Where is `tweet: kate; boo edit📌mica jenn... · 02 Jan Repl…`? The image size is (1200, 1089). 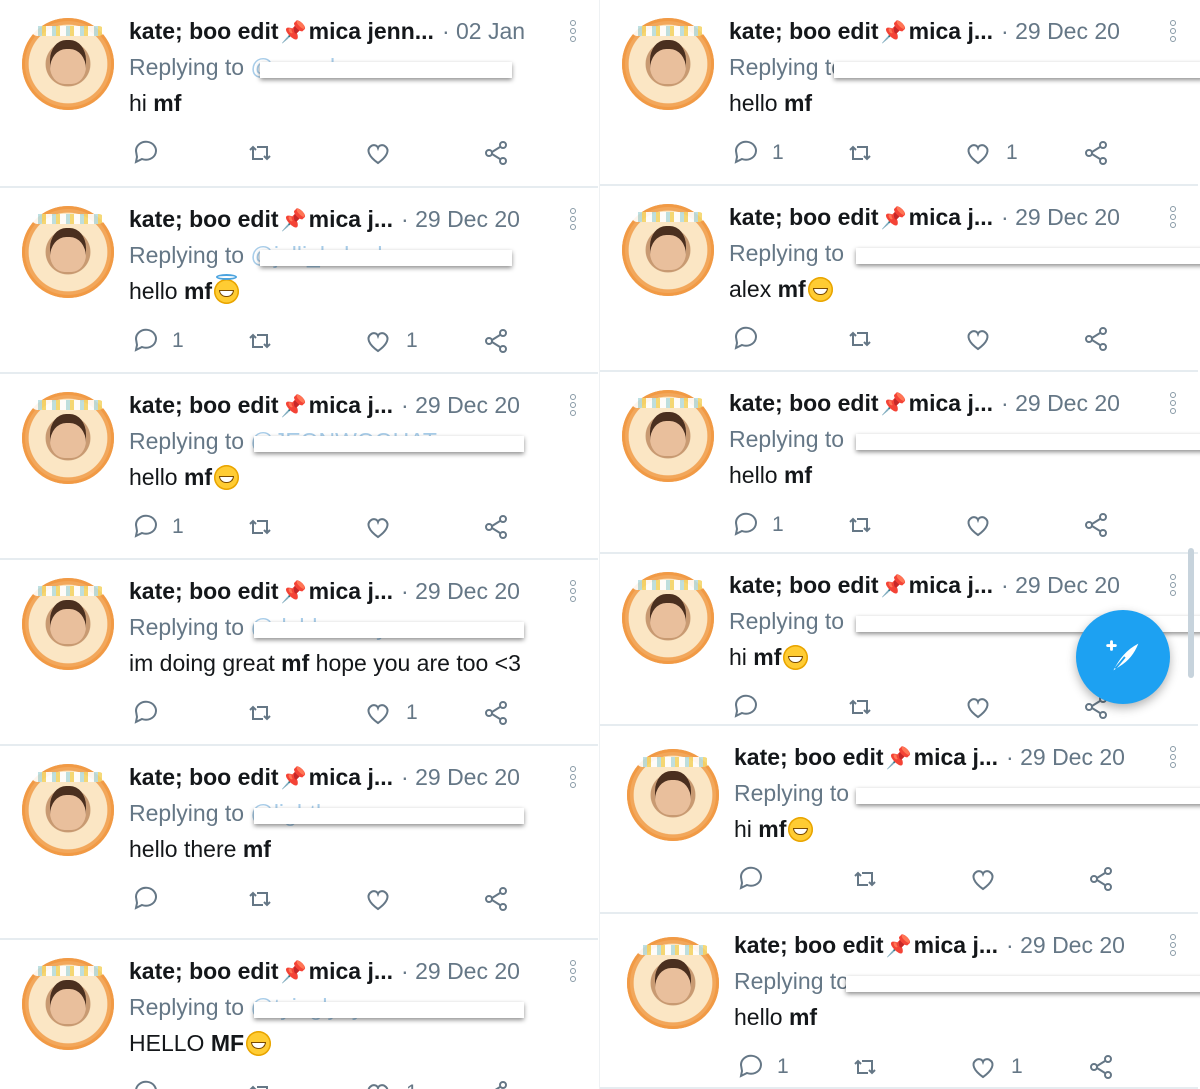 tweet: kate; boo edit📌mica jenn... · 02 Jan Repl… is located at coordinates (299, 94).